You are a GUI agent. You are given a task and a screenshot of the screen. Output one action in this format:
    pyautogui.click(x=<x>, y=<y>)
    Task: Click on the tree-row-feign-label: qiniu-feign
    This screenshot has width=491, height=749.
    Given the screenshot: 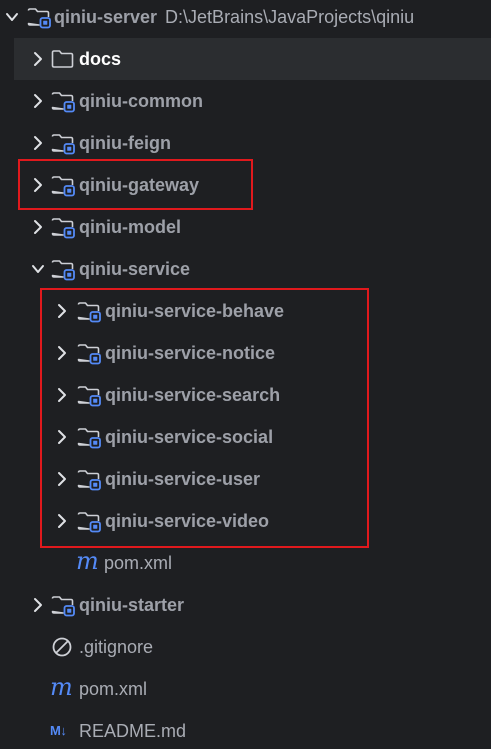 What is the action you would take?
    pyautogui.click(x=125, y=143)
    